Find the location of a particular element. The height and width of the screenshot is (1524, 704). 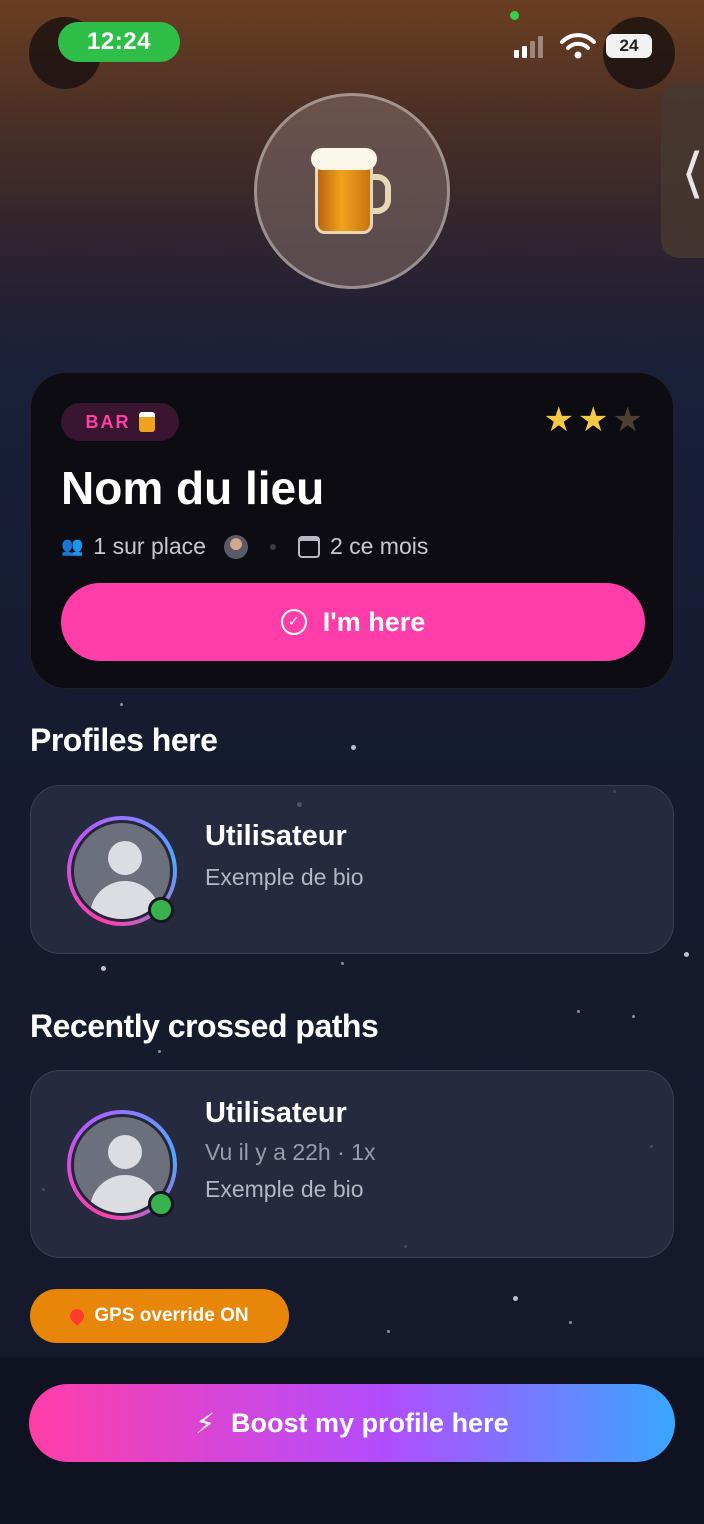

category-badge: BAR is located at coordinates (120, 422).